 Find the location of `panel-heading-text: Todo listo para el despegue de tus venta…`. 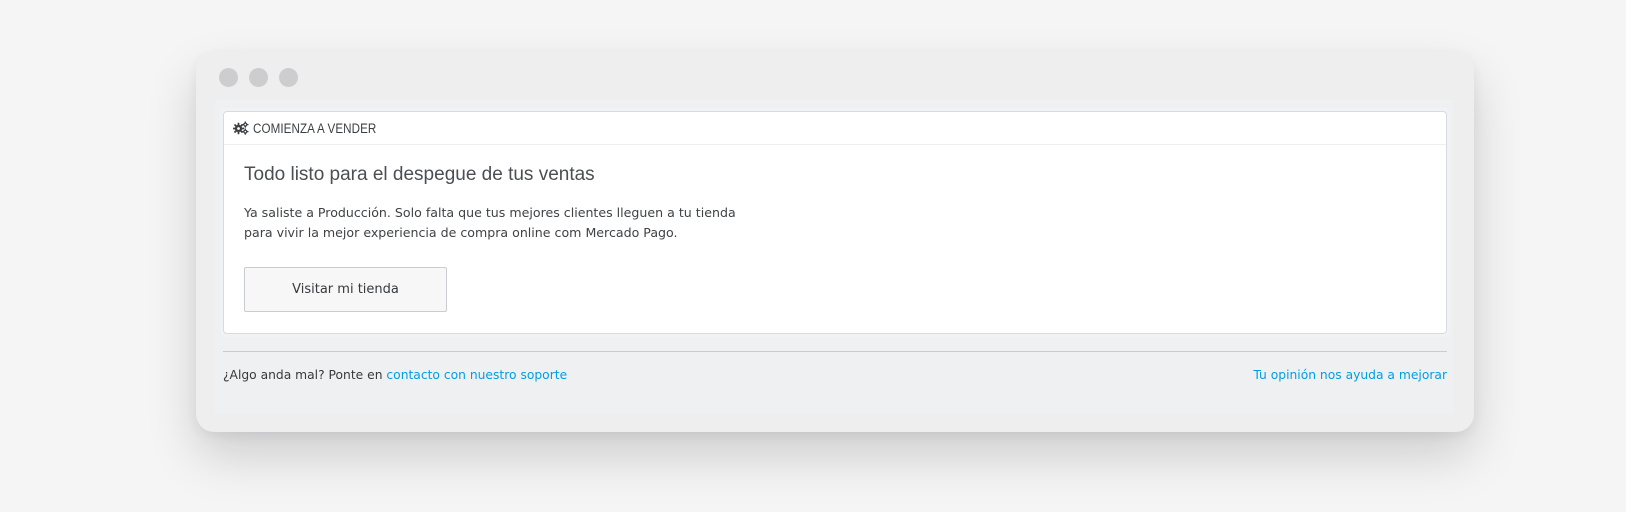

panel-heading-text: Todo listo para el despegue de tus venta… is located at coordinates (419, 174).